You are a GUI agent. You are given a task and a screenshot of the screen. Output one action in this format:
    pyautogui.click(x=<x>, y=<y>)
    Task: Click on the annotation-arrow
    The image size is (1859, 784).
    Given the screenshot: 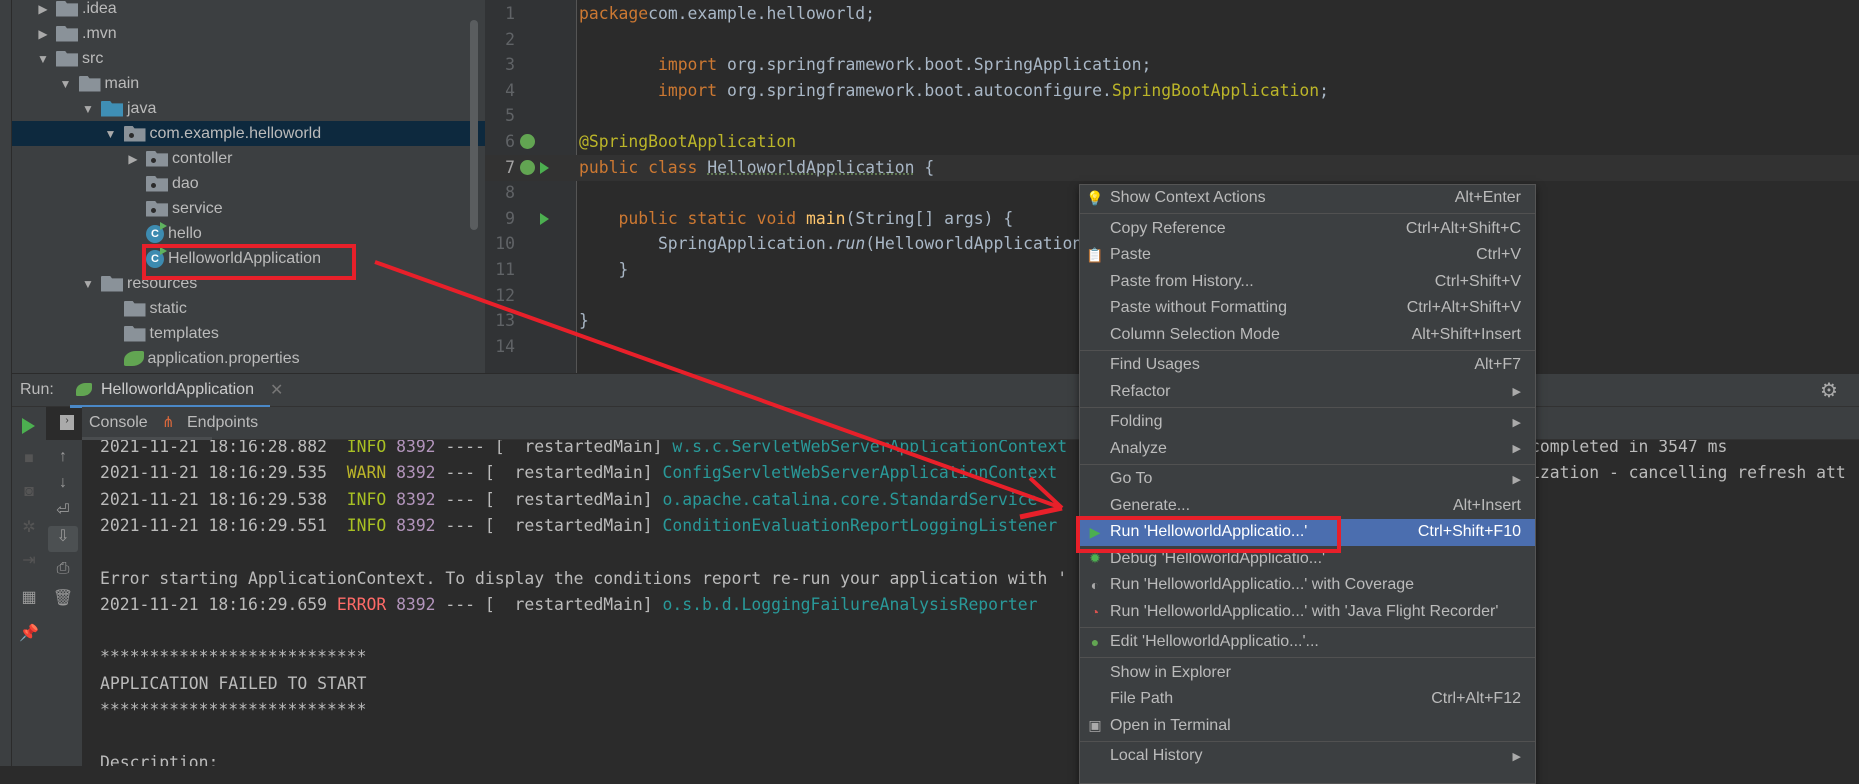 What is the action you would take?
    pyautogui.click(x=719, y=390)
    